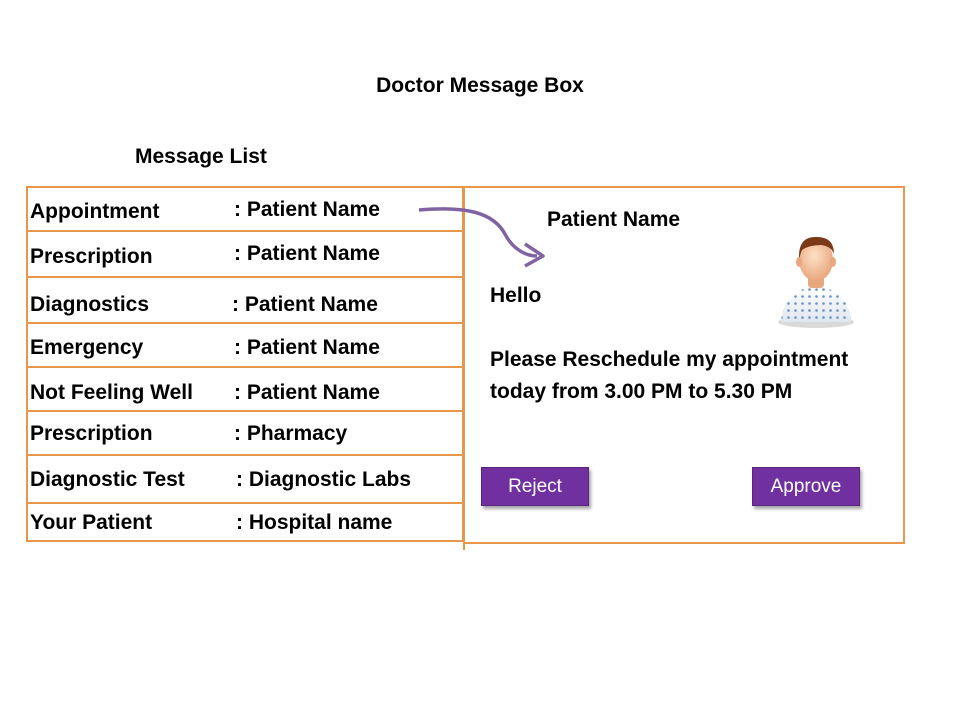 This screenshot has width=960, height=720. What do you see at coordinates (614, 219) in the screenshot?
I see `detail-patient-name: Patient Name` at bounding box center [614, 219].